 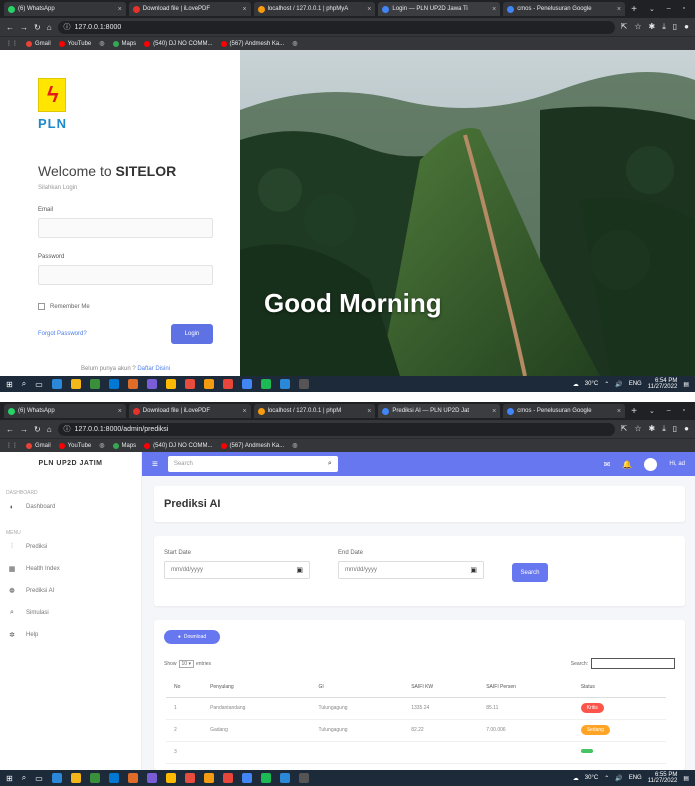 What do you see at coordinates (677, 464) in the screenshot?
I see `user-menu: Hi, ad` at bounding box center [677, 464].